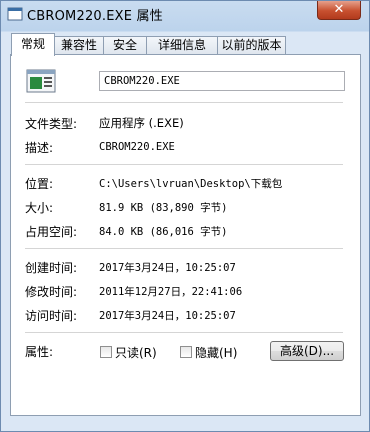 Image resolution: width=370 pixels, height=432 pixels. I want to click on tab-compatibility-label: 兼容性, so click(78, 45).